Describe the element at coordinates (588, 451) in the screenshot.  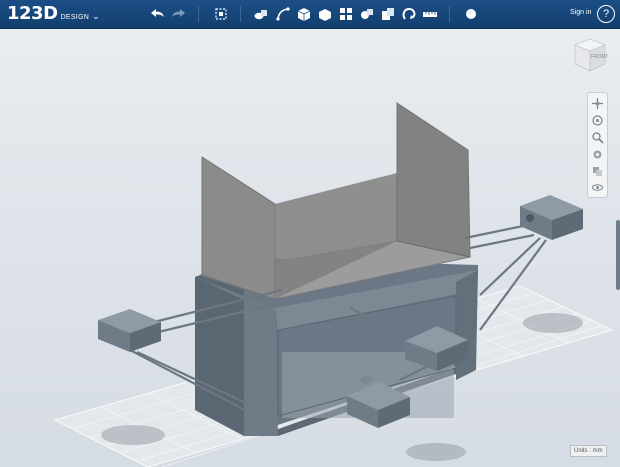
I see `units-selector: Units : mm` at that location.